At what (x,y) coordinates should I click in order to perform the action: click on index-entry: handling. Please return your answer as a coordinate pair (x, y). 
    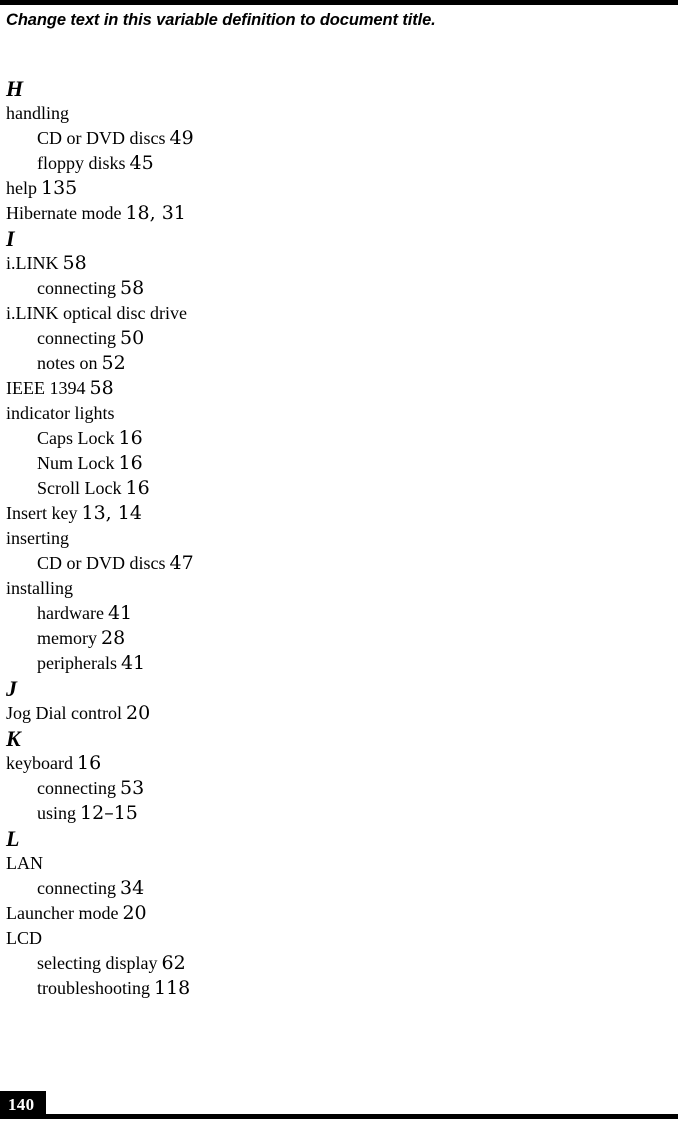
    Looking at the image, I should click on (339, 113).